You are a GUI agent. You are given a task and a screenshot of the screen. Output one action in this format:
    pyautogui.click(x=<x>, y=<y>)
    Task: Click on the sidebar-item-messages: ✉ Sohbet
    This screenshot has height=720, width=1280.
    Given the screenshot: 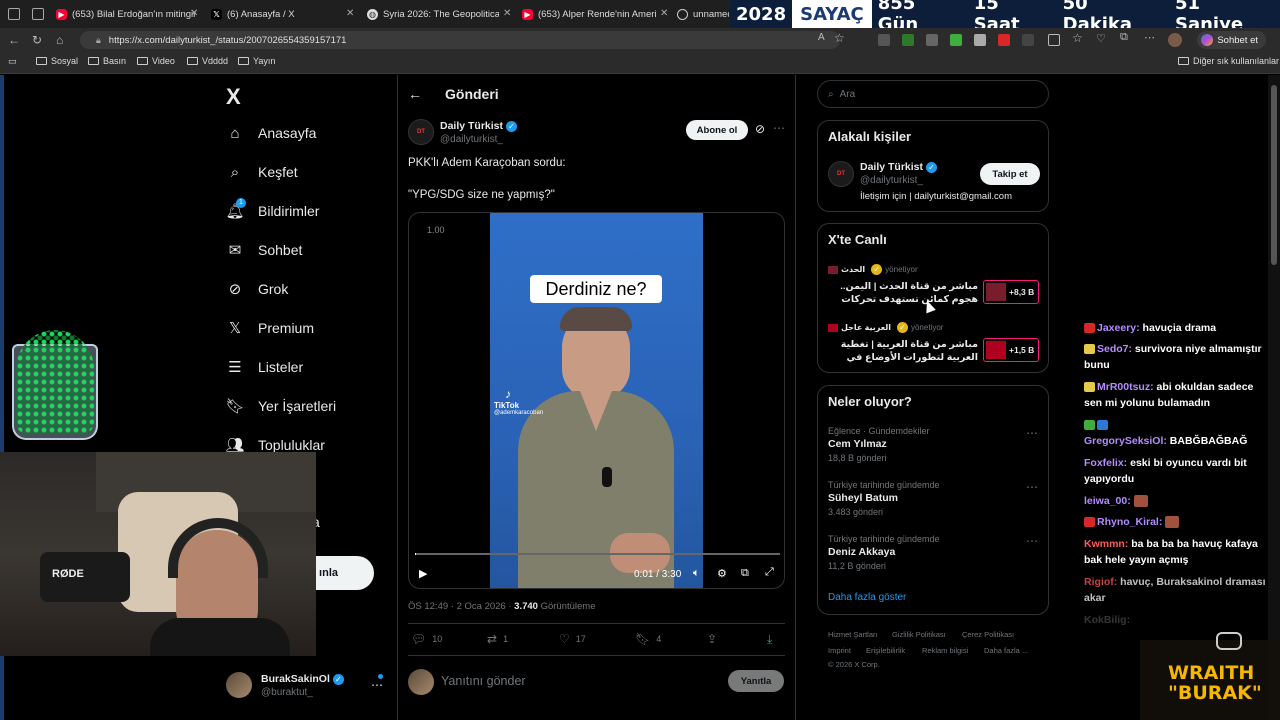 What is the action you would take?
    pyautogui.click(x=264, y=250)
    